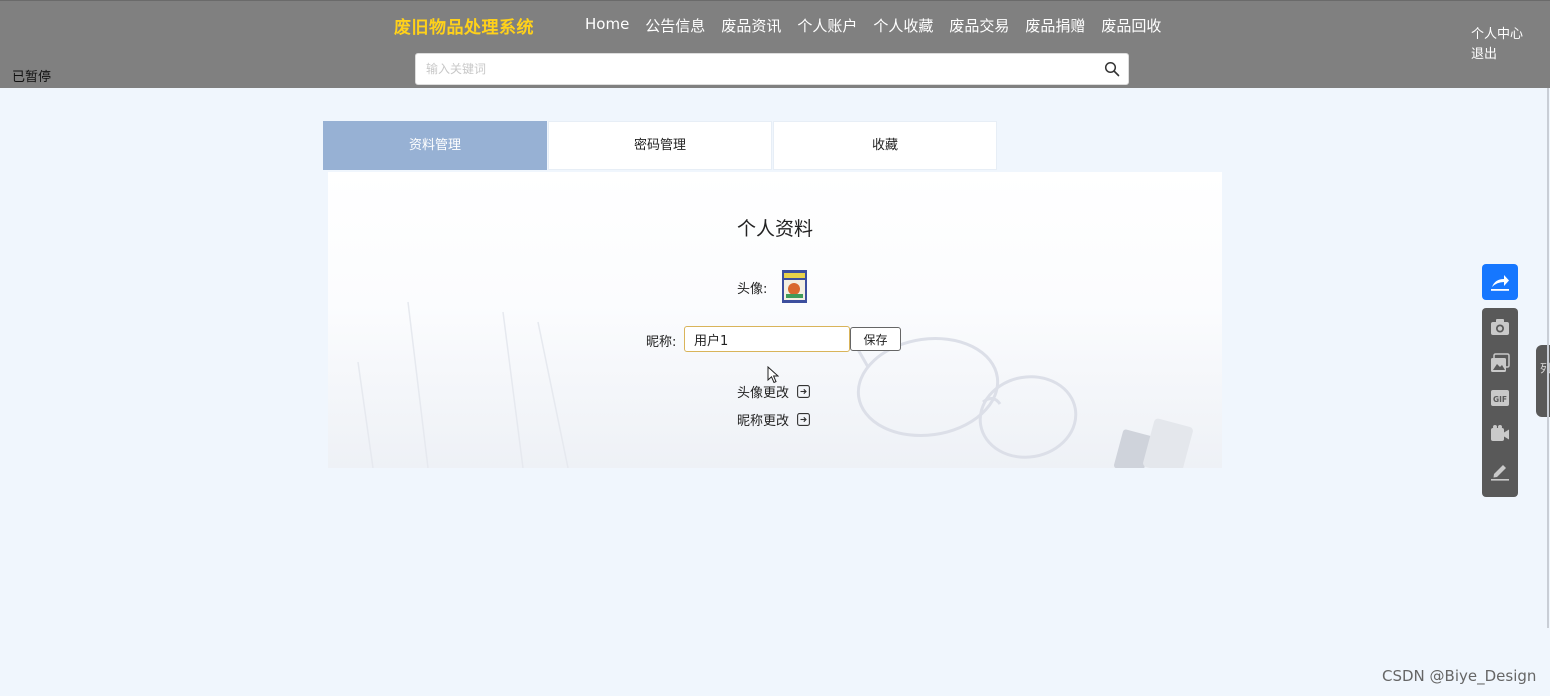  What do you see at coordinates (1500, 434) in the screenshot?
I see `video-icon` at bounding box center [1500, 434].